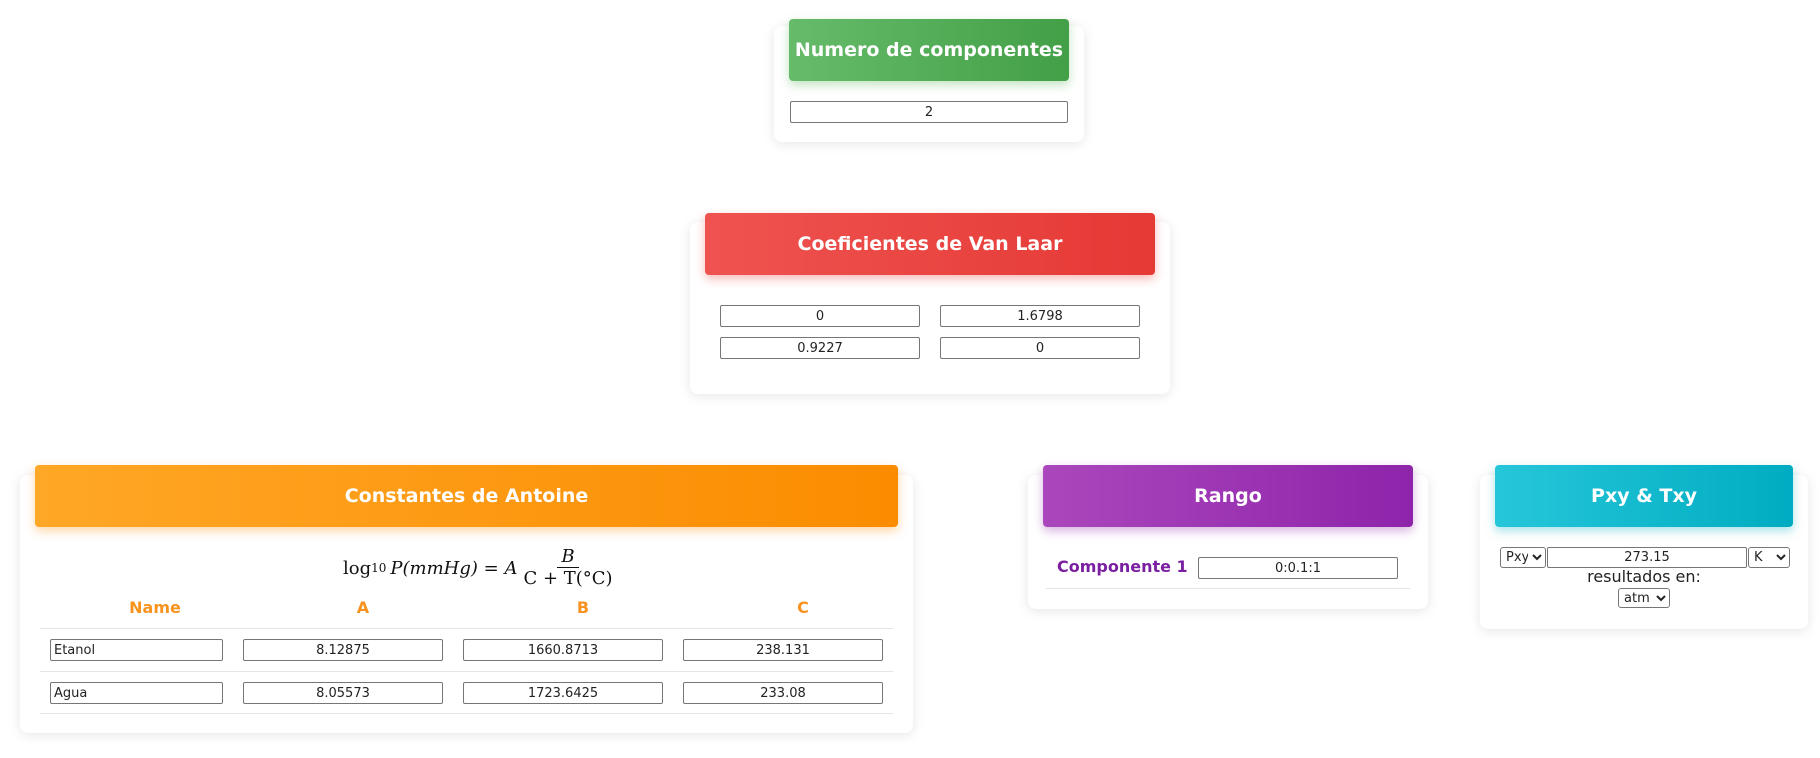  I want to click on results-label: resultados en:, so click(1644, 576).